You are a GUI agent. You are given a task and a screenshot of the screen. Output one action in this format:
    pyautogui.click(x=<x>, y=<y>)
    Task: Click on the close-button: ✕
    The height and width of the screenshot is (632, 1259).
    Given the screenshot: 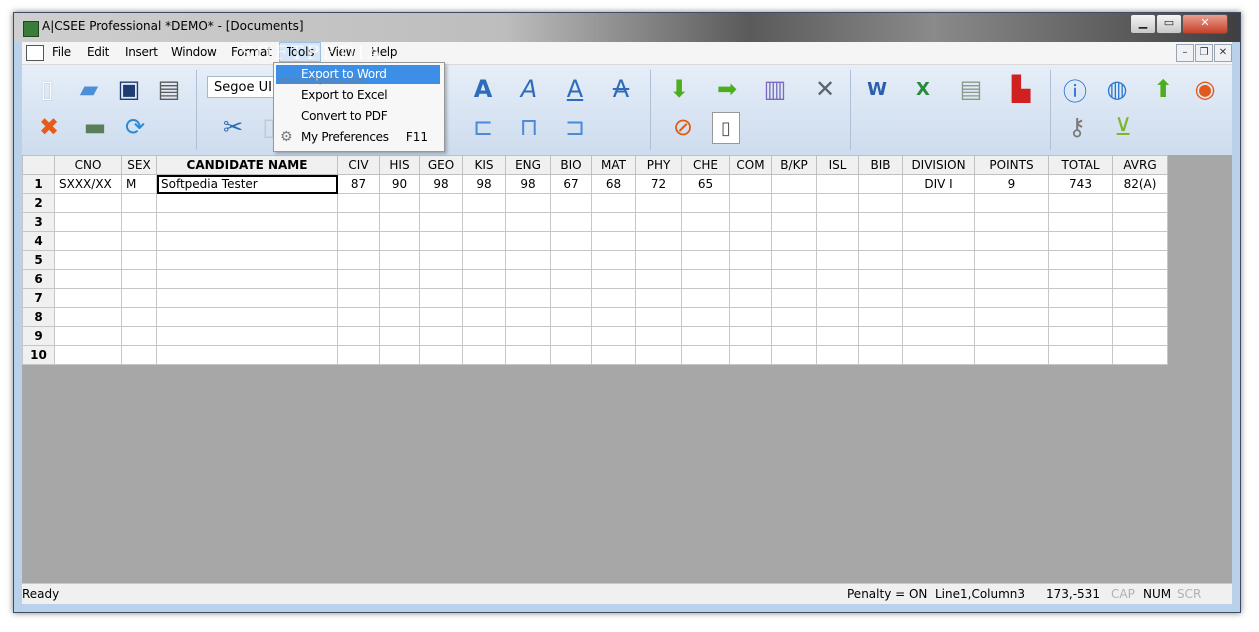 What is the action you would take?
    pyautogui.click(x=1205, y=24)
    